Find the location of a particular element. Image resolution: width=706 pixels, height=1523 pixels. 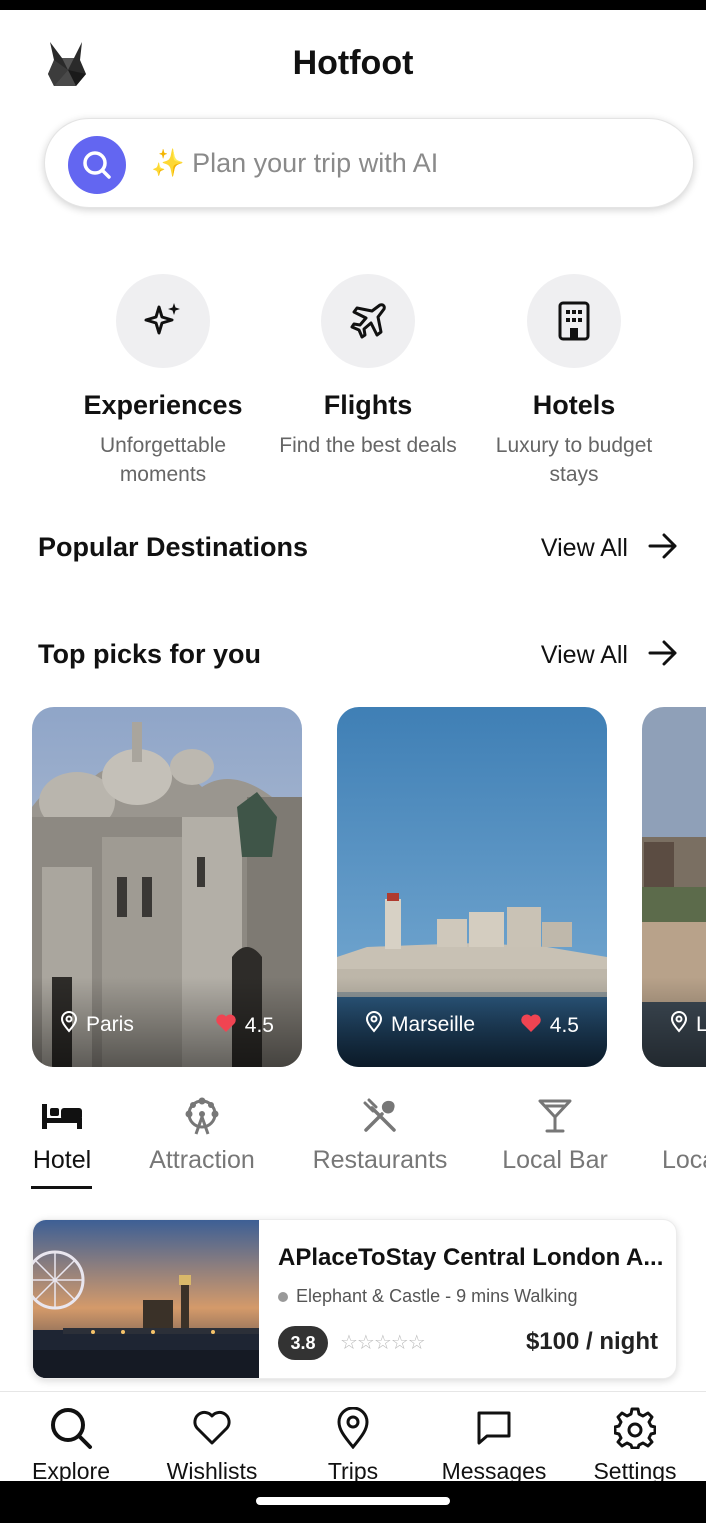

nav-settings: Settings is located at coordinates (635, 1445).